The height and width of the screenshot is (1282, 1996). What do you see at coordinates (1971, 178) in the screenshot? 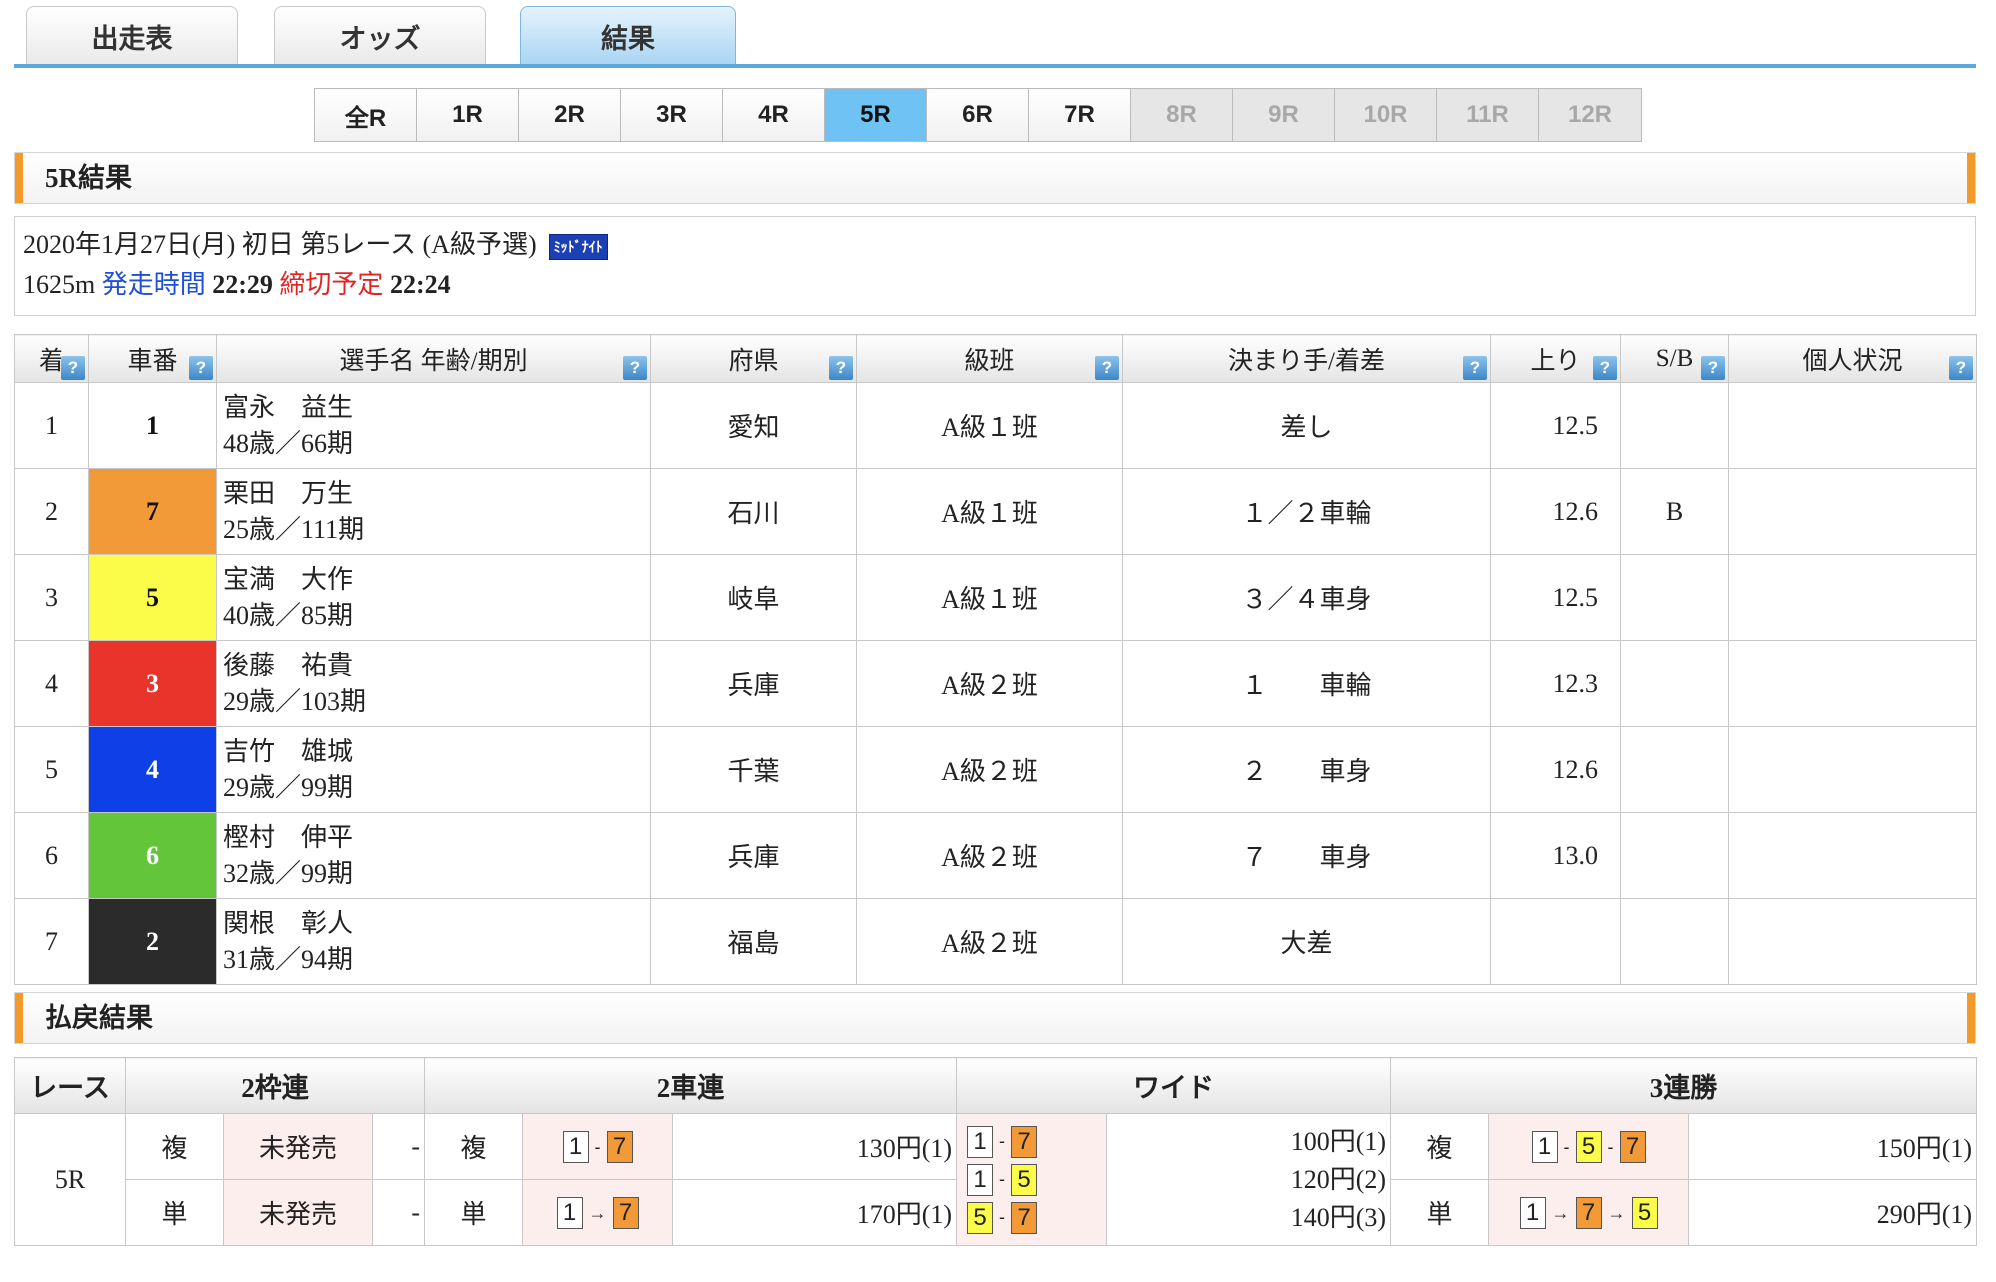
I see `section-accent-right` at bounding box center [1971, 178].